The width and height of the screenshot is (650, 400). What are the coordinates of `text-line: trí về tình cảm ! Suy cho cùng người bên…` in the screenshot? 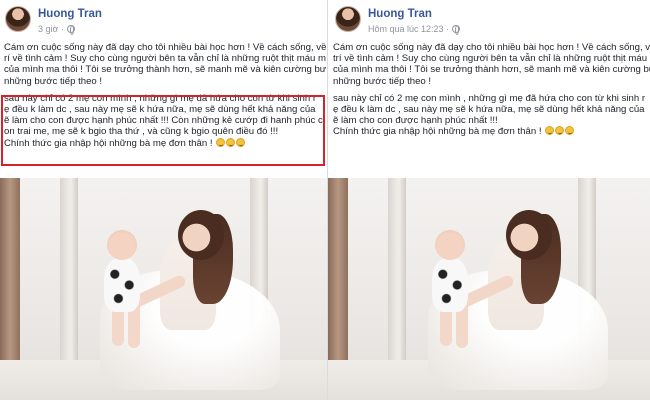 It's located at (491, 59).